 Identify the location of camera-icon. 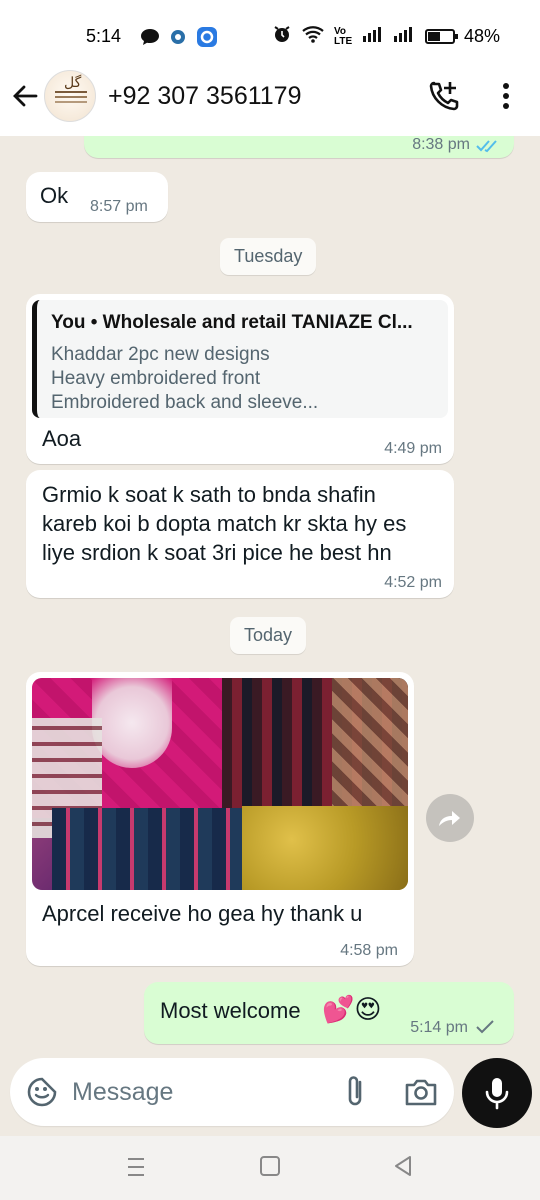
(421, 1092).